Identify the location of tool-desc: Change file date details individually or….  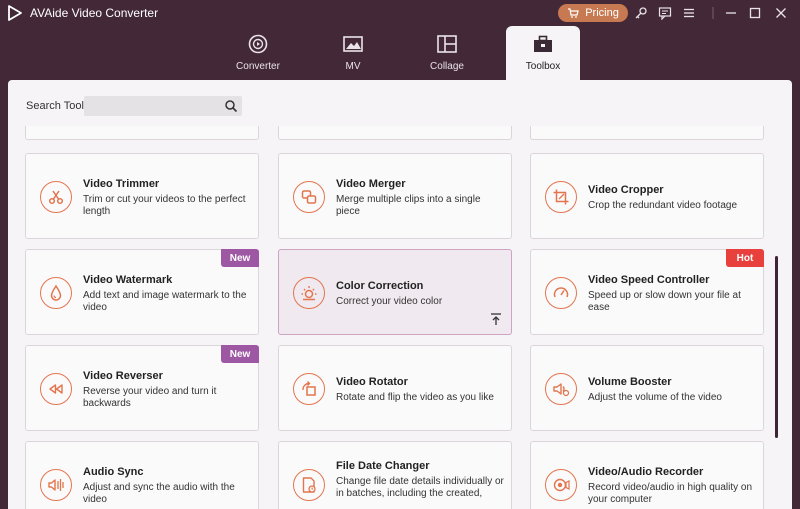
(420, 487).